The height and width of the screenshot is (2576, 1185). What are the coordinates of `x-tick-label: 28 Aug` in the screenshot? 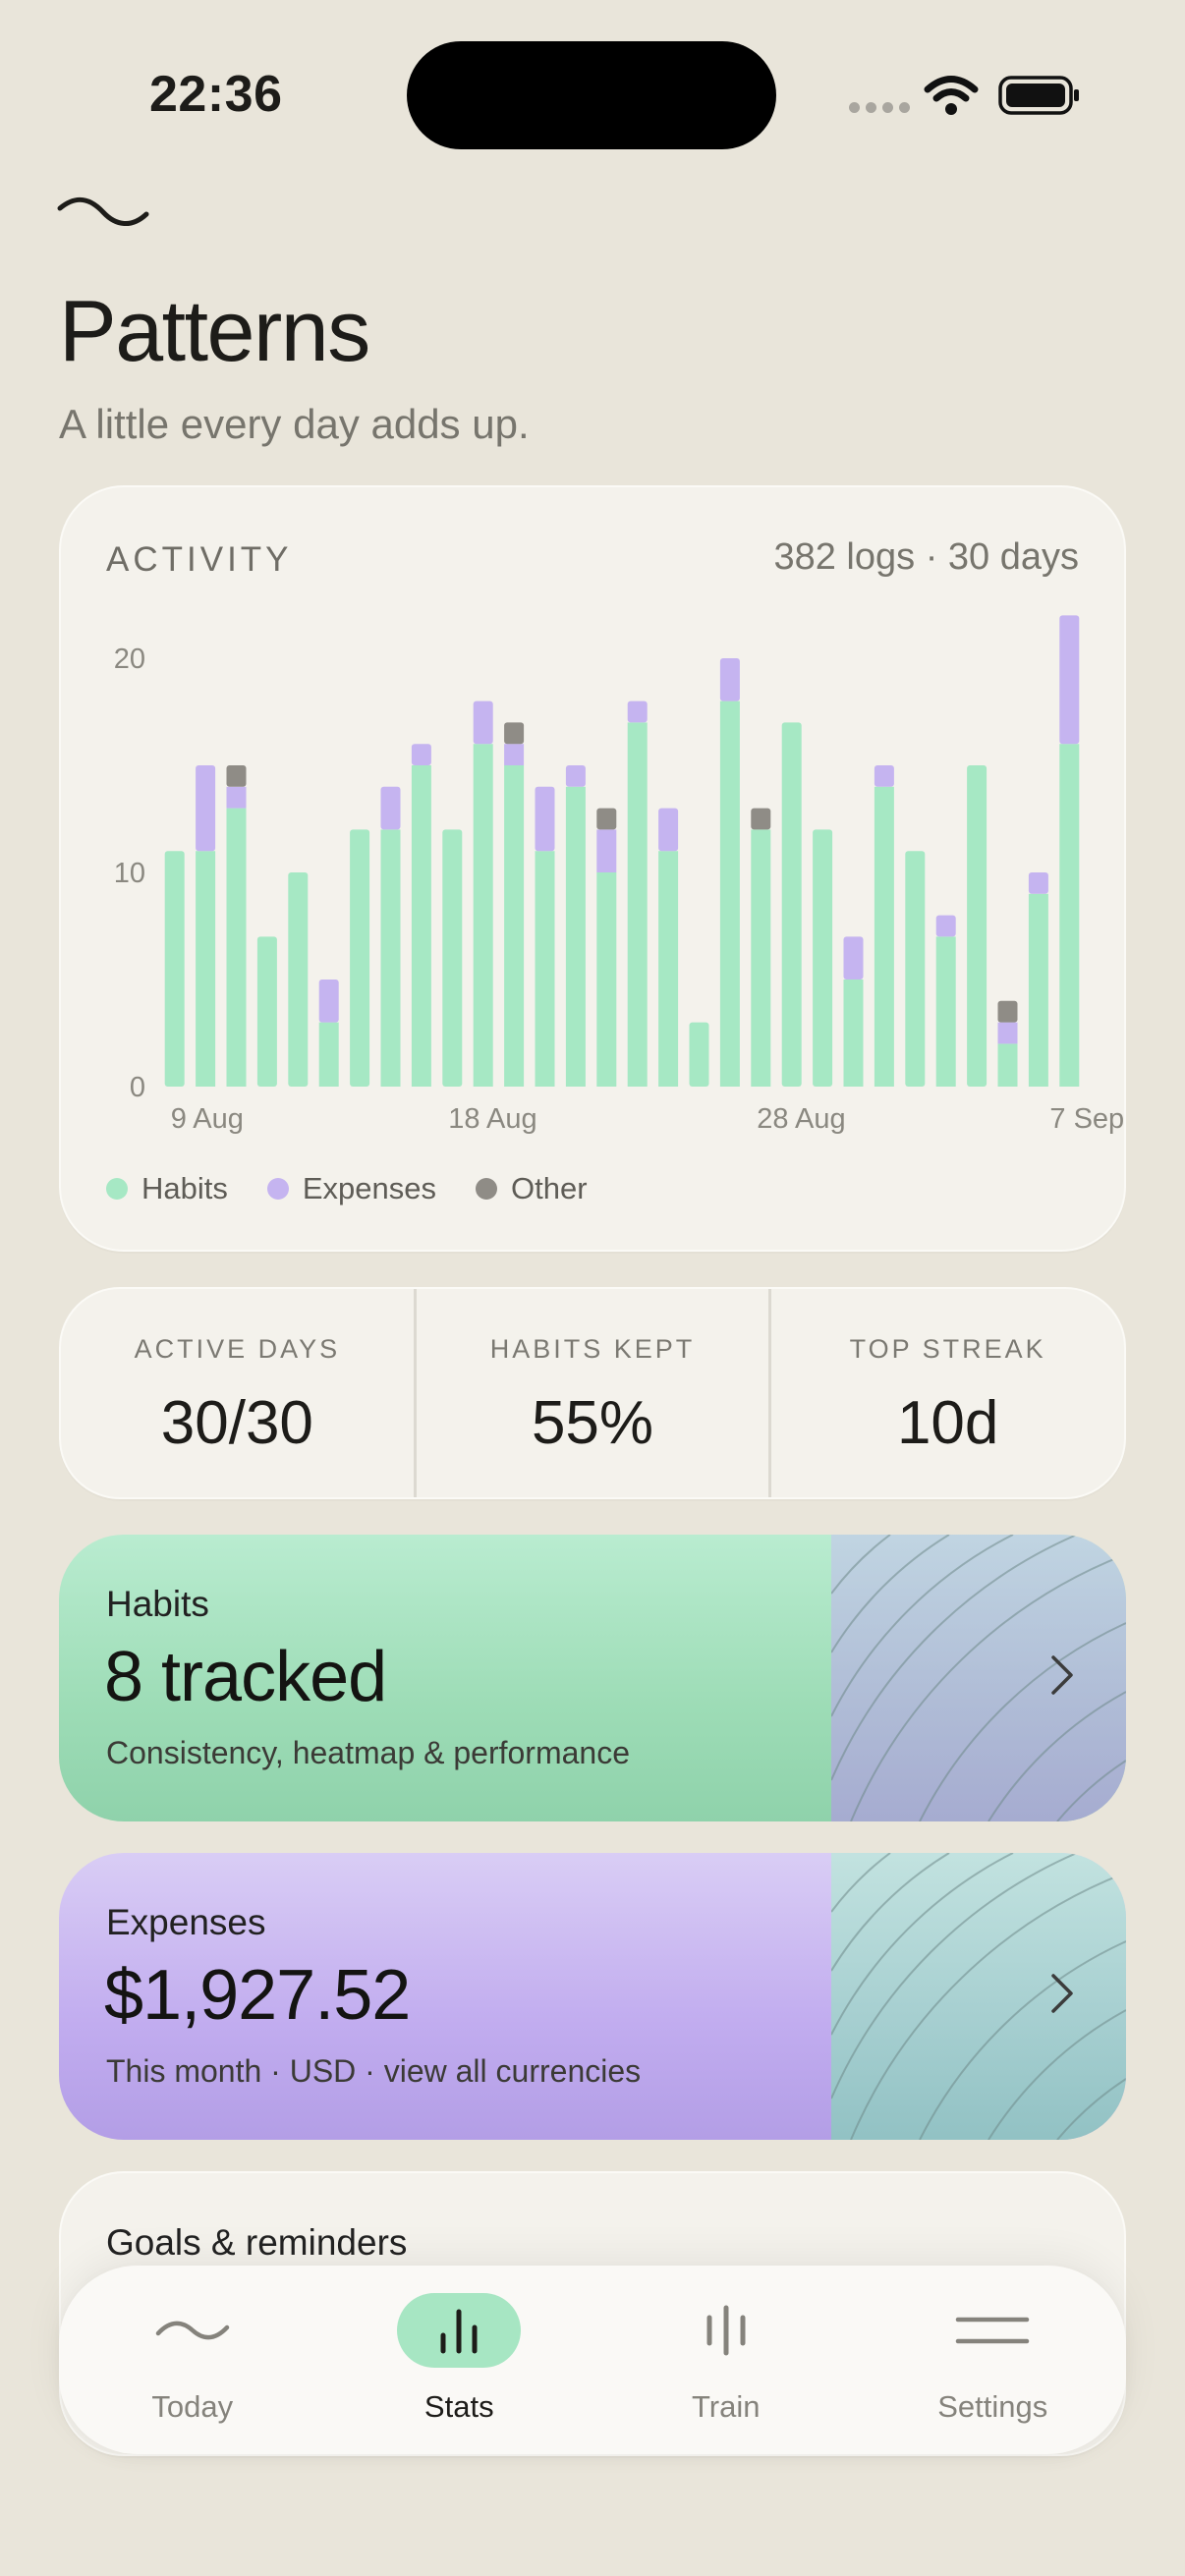 It's located at (801, 1119).